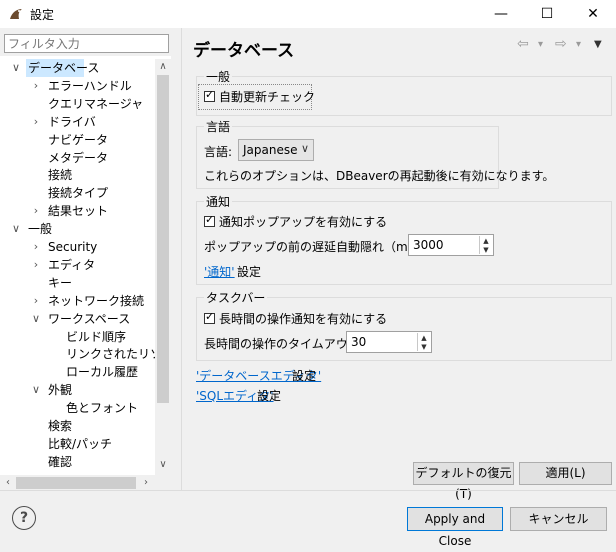 The width and height of the screenshot is (616, 552). What do you see at coordinates (463, 481) in the screenshot?
I see `restore-defaults-button: デフォルトの復元(T)` at bounding box center [463, 481].